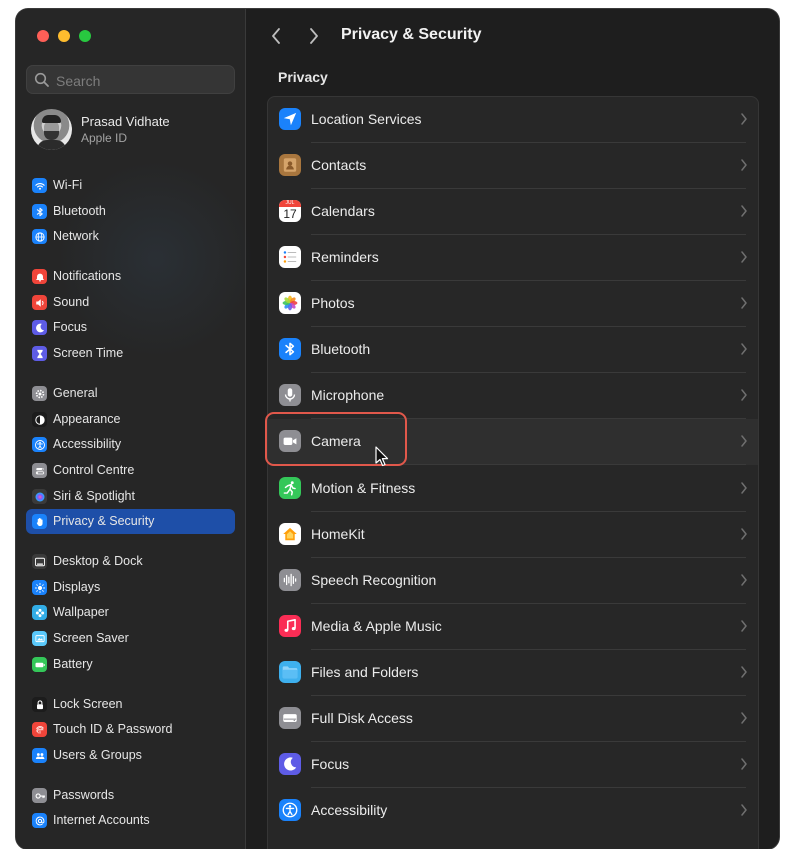  Describe the element at coordinates (104, 138) in the screenshot. I see `profile-subtitle: Apple ID` at that location.